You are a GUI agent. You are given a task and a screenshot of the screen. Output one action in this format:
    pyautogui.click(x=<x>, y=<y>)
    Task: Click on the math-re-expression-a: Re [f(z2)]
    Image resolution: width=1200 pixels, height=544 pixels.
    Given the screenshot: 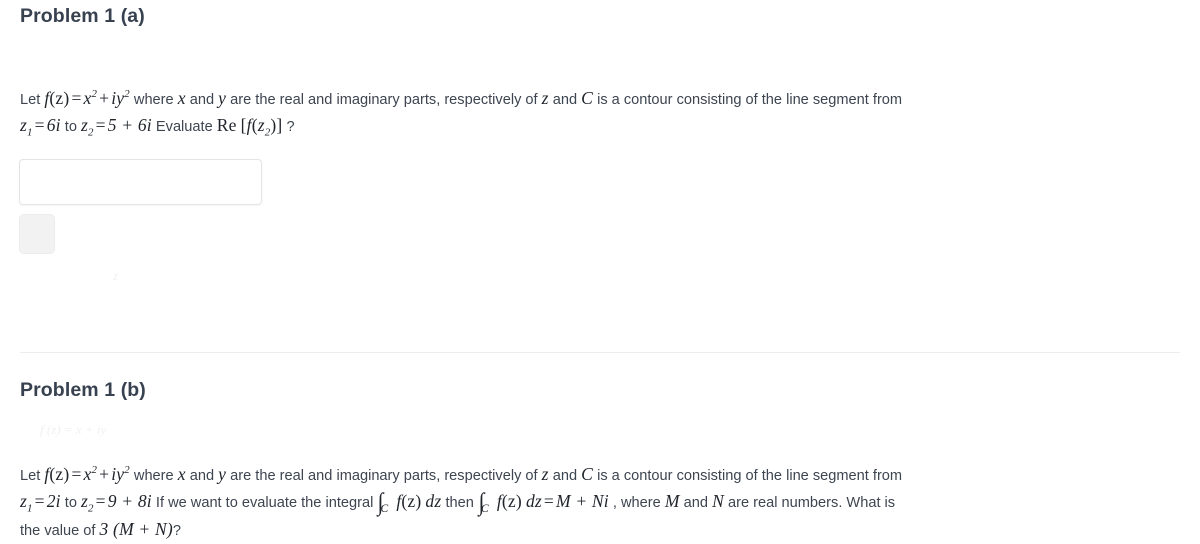 What is the action you would take?
    pyautogui.click(x=249, y=127)
    